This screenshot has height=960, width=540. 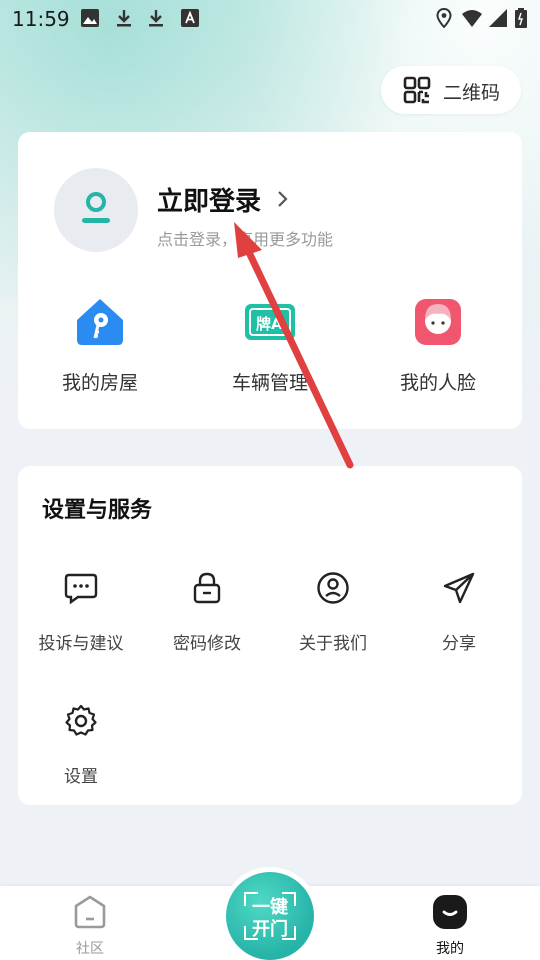 What do you see at coordinates (90, 912) in the screenshot?
I see `home-icon` at bounding box center [90, 912].